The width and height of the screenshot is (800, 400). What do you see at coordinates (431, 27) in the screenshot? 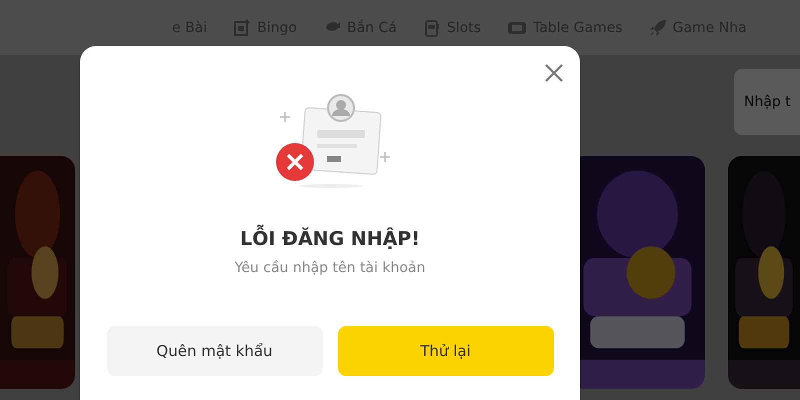
I see `slot-machine-icon` at bounding box center [431, 27].